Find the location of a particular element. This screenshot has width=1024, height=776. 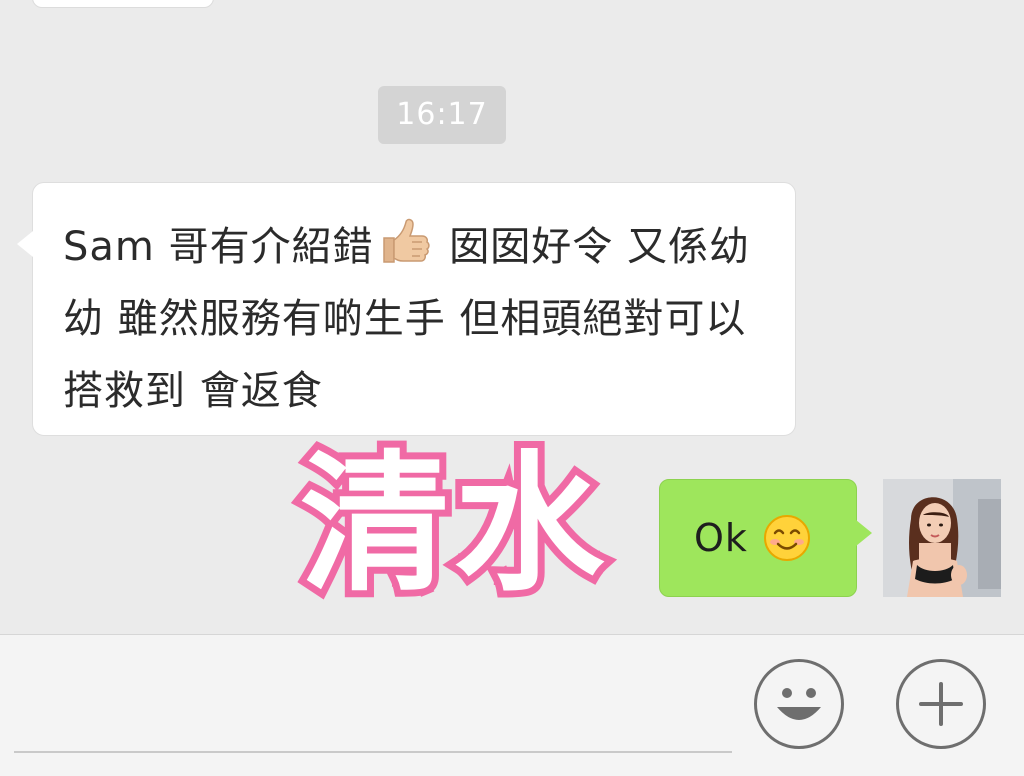

emoji-icon is located at coordinates (799, 704).